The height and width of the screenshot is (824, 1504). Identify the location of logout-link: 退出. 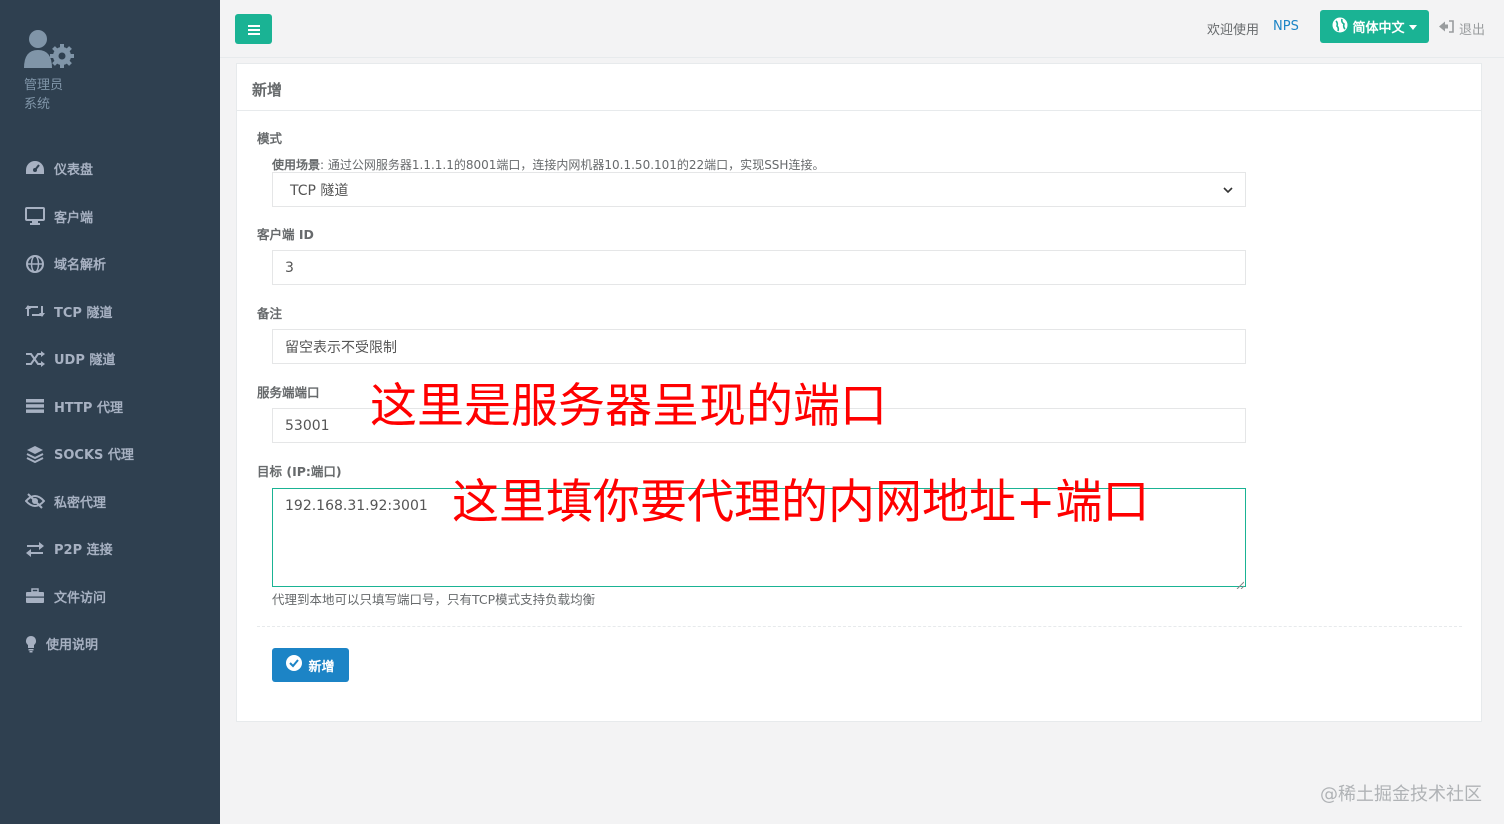
(1462, 28).